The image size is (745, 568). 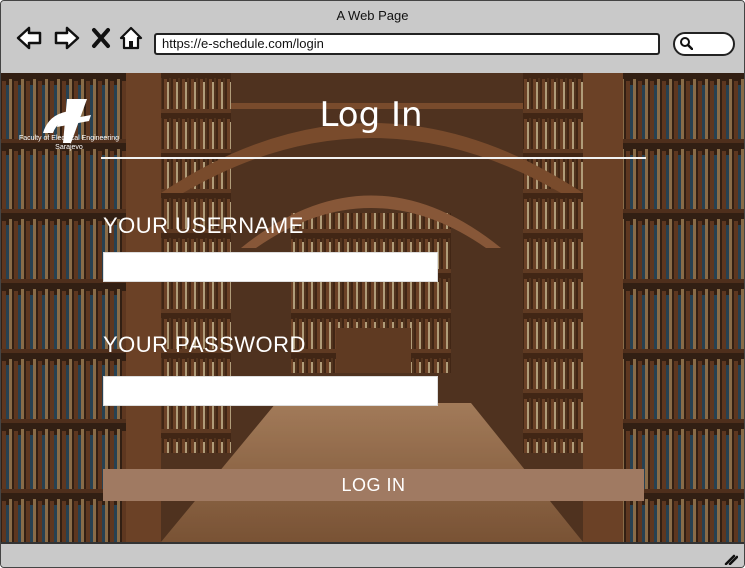 I want to click on home-icon, so click(x=131, y=38).